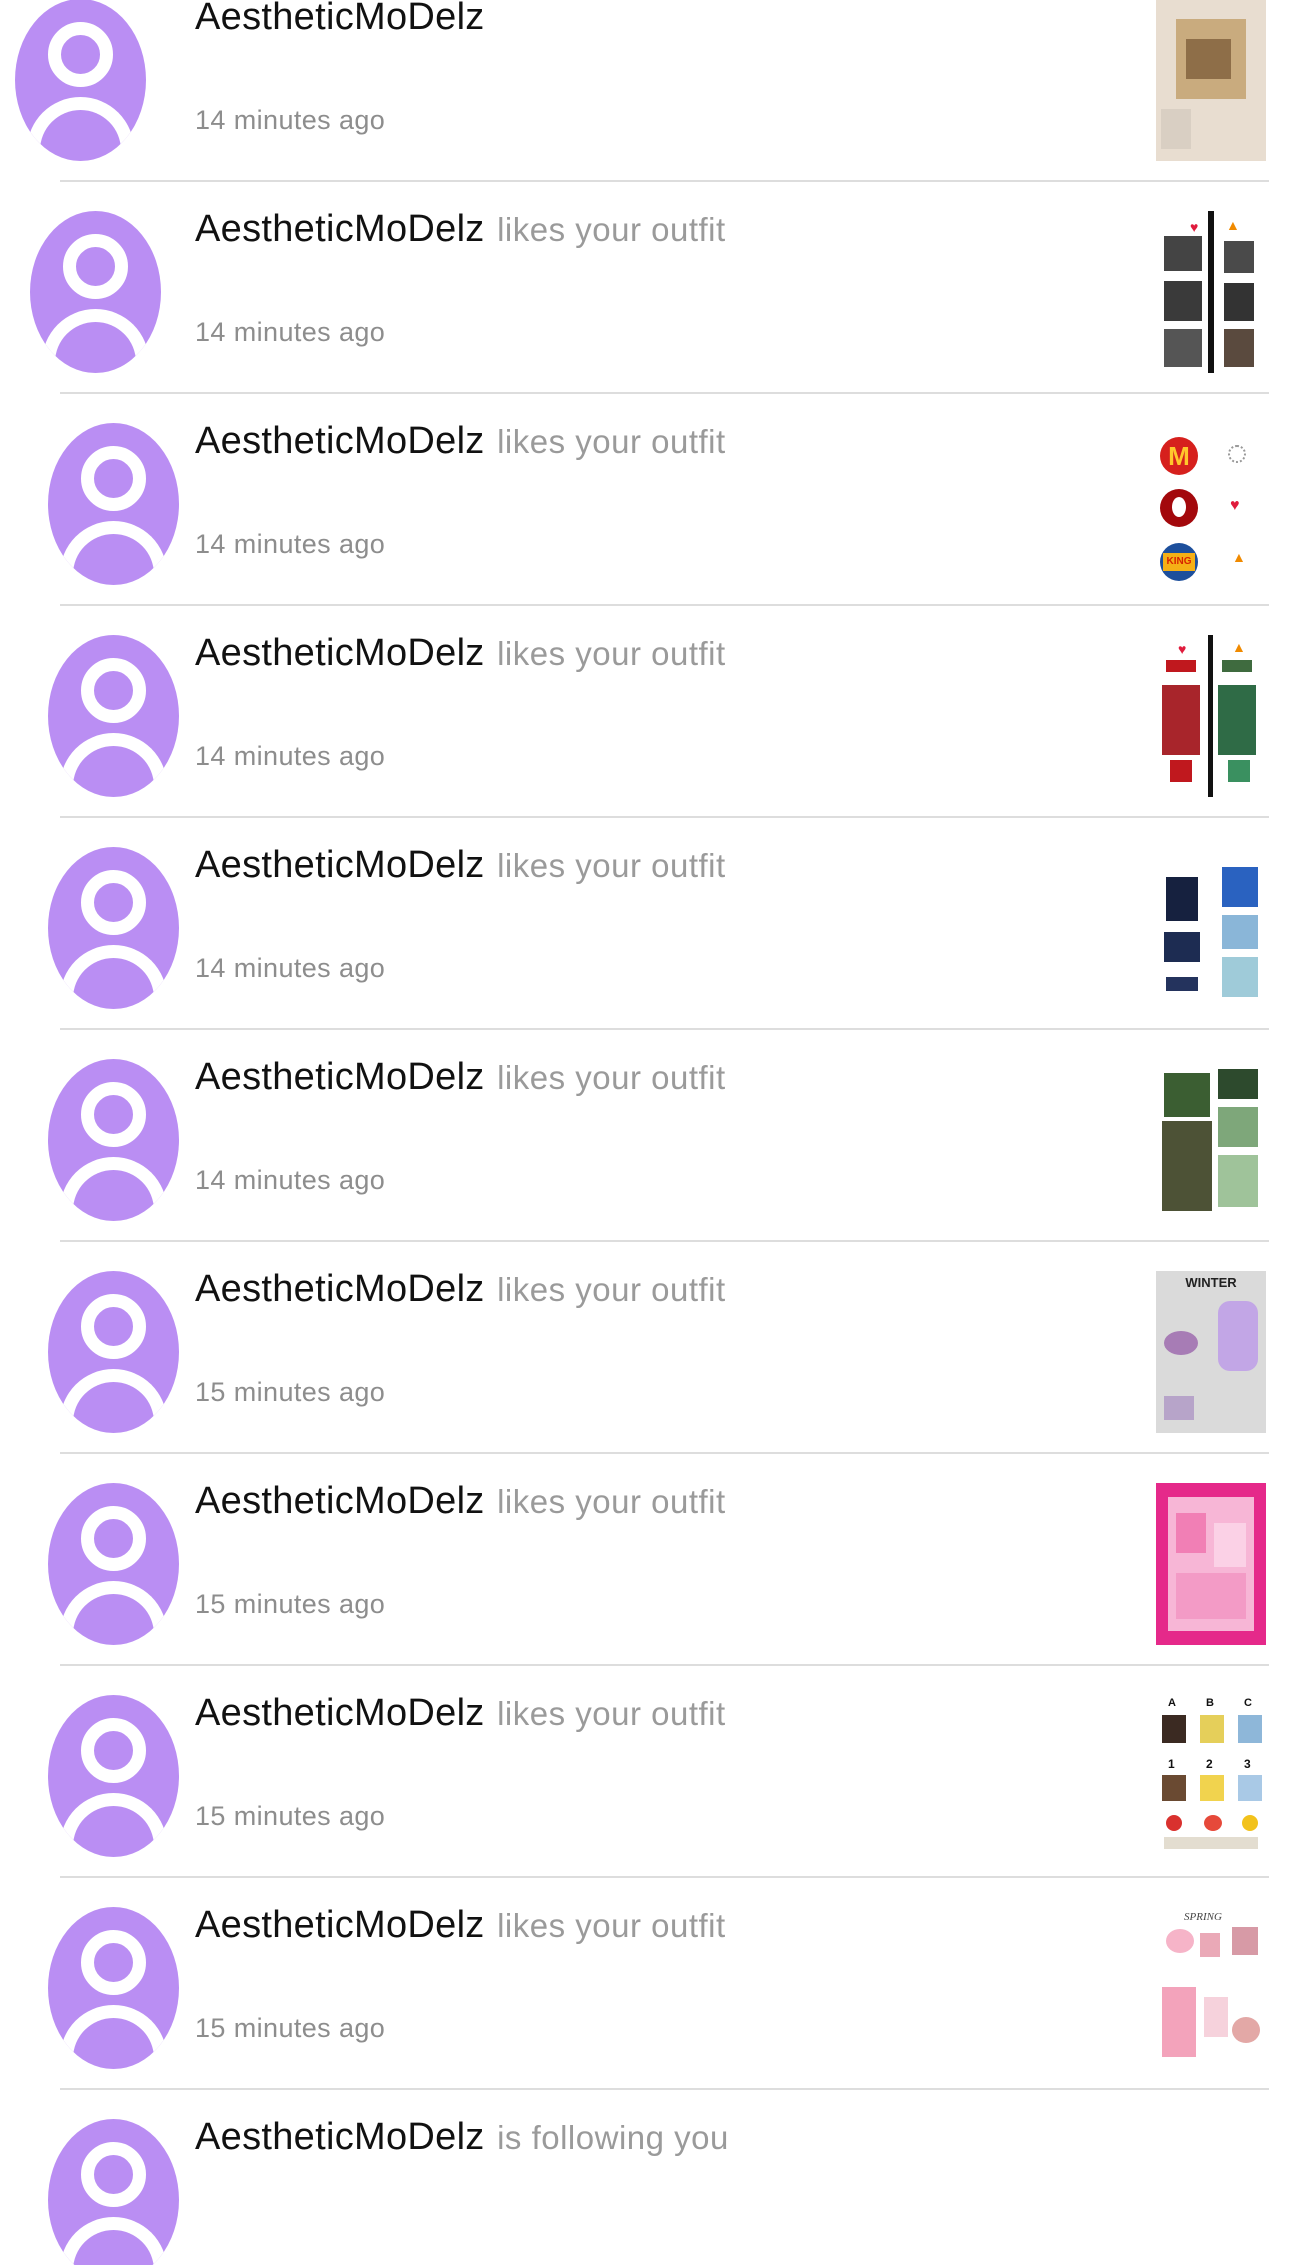 The height and width of the screenshot is (2265, 1309). I want to click on outfit-thumbnail: M KING ♥ ▲, so click(1211, 504).